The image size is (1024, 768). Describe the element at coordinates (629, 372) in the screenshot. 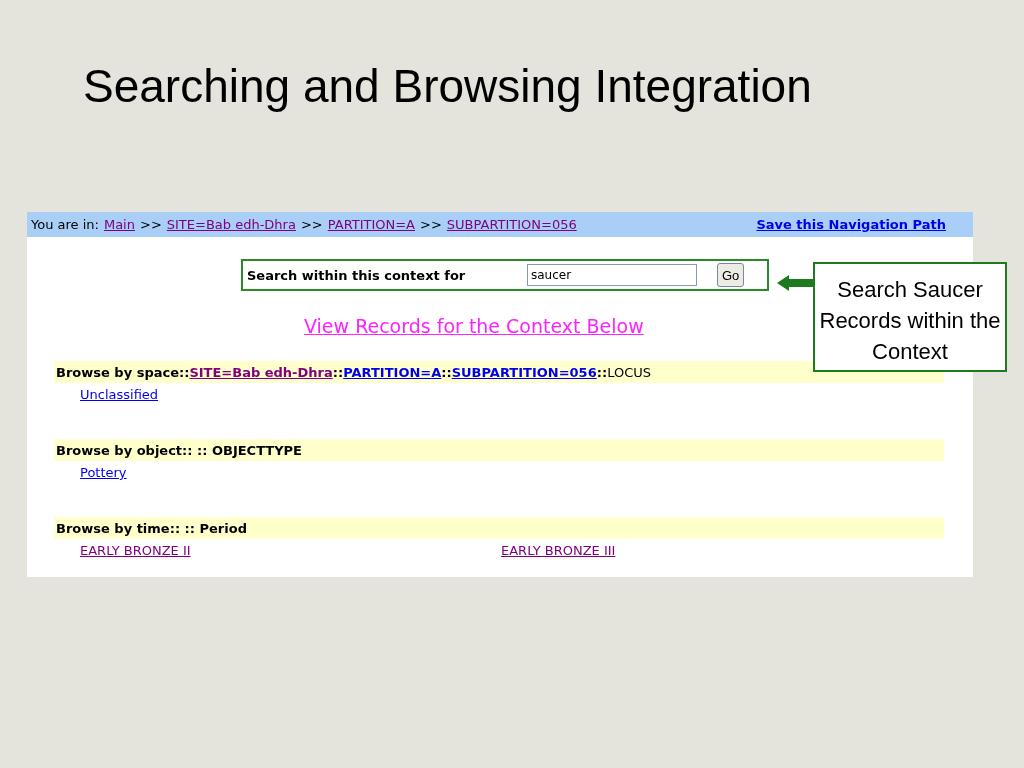

I see `heading-text: LOCUS` at that location.